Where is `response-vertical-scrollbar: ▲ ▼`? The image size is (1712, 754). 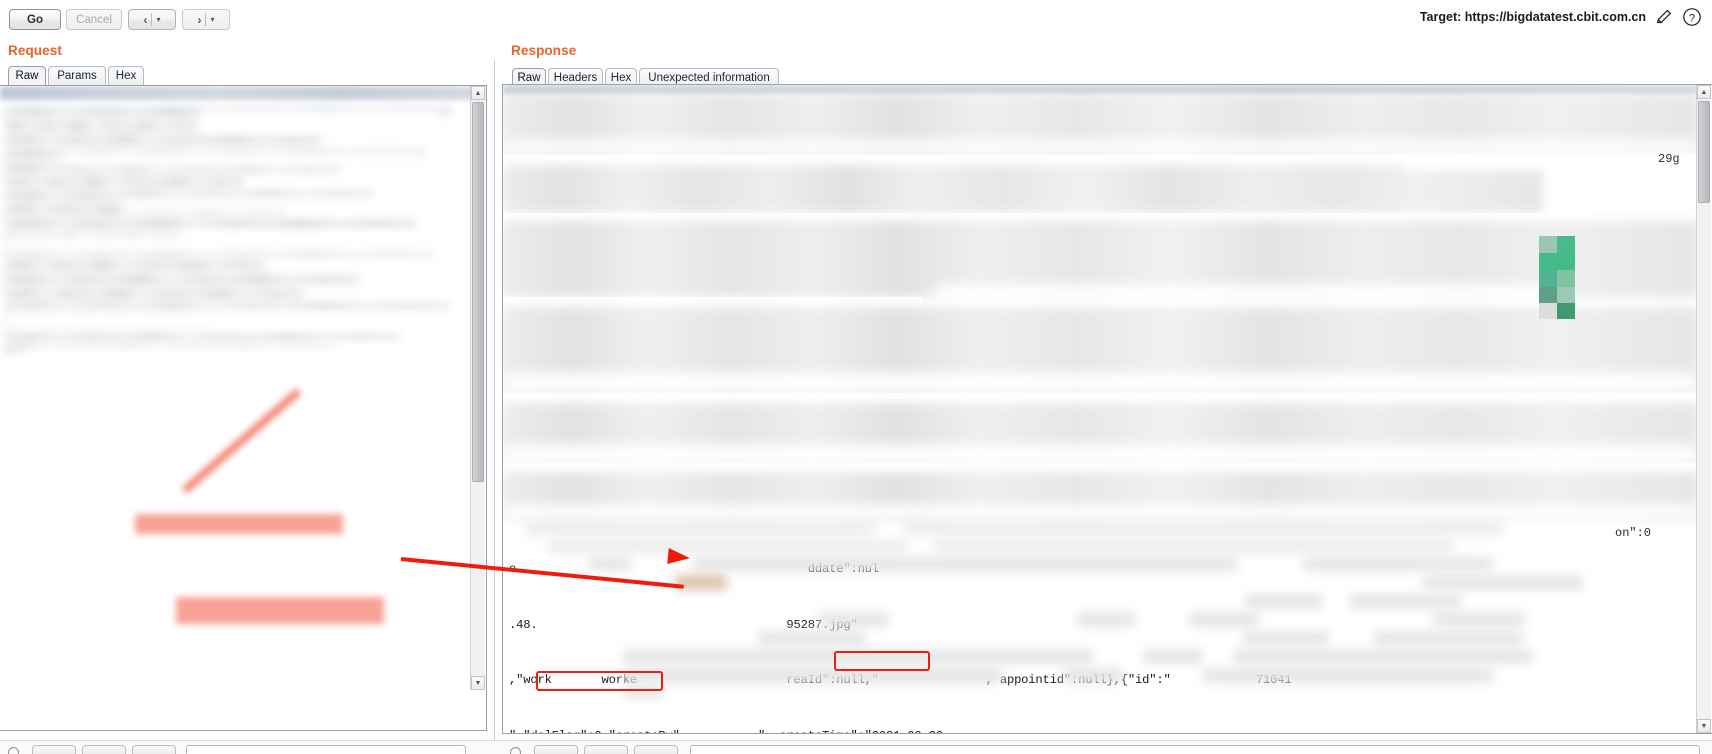 response-vertical-scrollbar: ▲ ▼ is located at coordinates (1703, 409).